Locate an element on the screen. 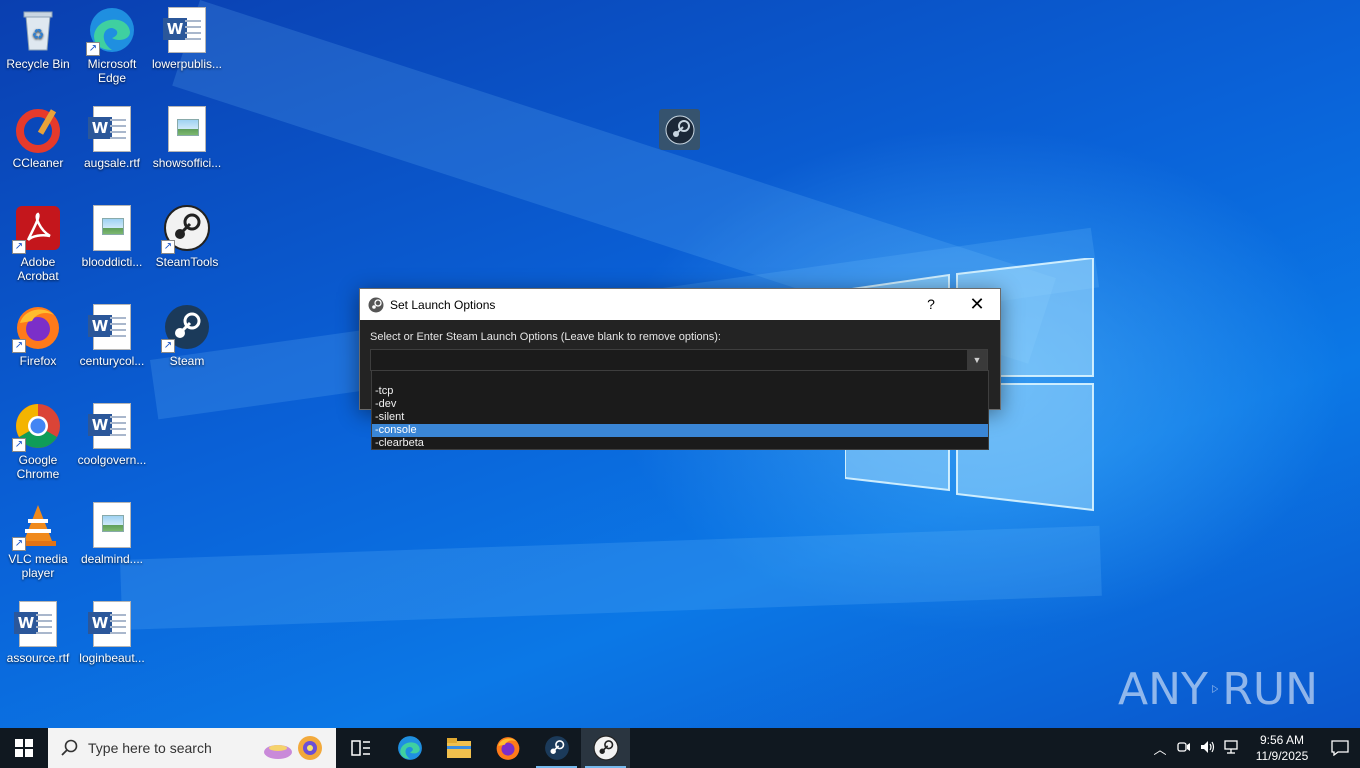 This screenshot has width=1360, height=768. windows-start-icon is located at coordinates (24, 748).